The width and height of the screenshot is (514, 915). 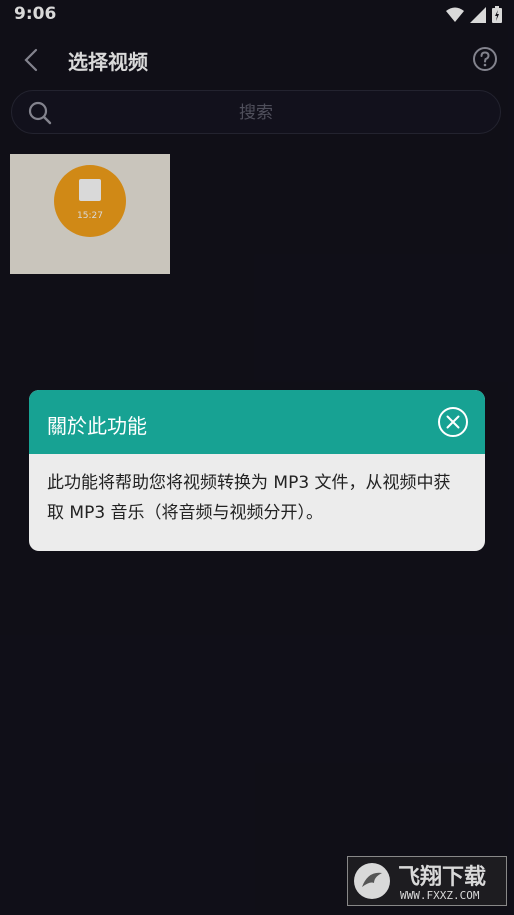 I want to click on watermark-text: 飞翔下载, so click(x=442, y=877).